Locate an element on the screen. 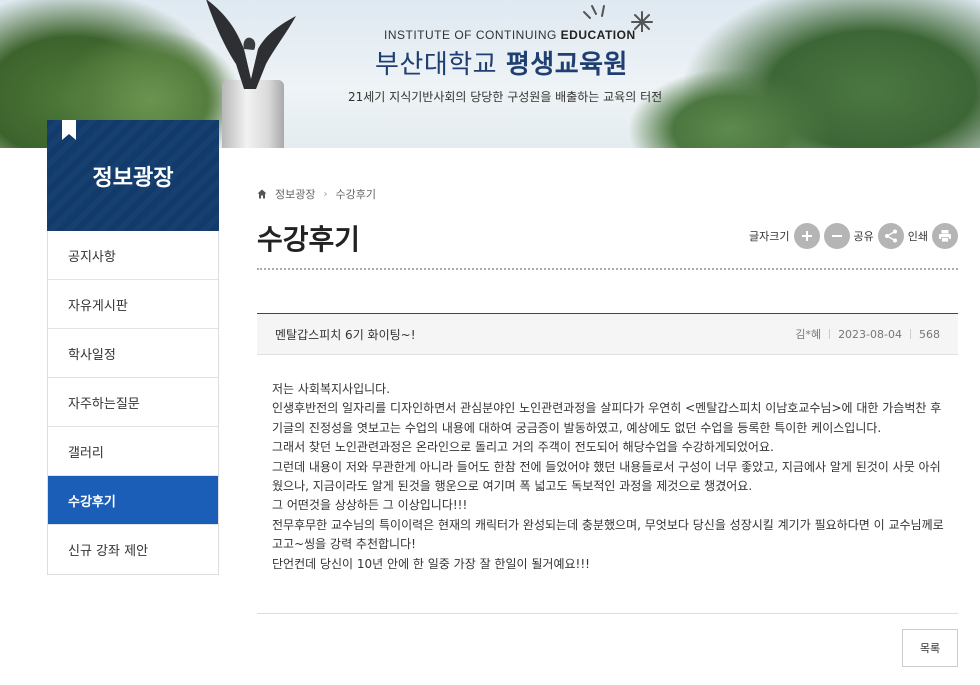 This screenshot has width=980, height=685. breadcrumb-item-info: 정보광장 is located at coordinates (295, 194).